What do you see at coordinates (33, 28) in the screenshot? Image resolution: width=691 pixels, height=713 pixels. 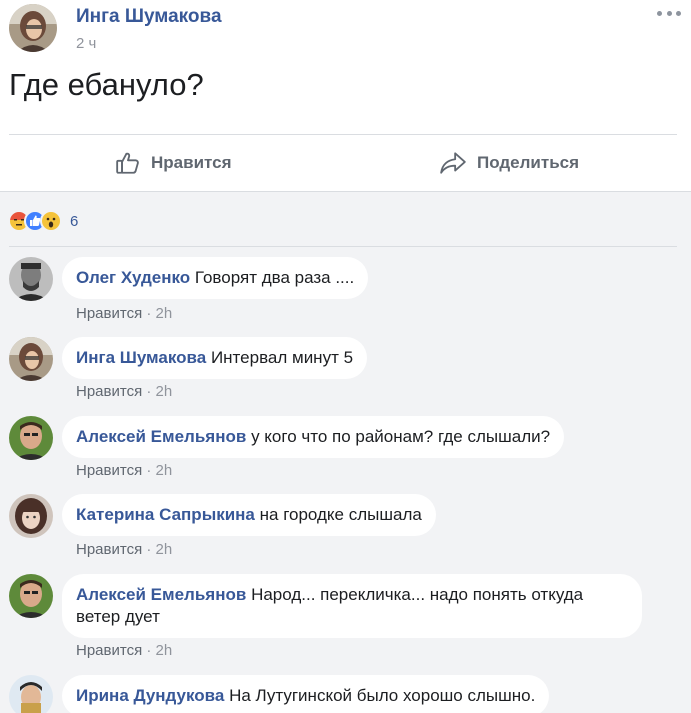 I see `author-avatar` at bounding box center [33, 28].